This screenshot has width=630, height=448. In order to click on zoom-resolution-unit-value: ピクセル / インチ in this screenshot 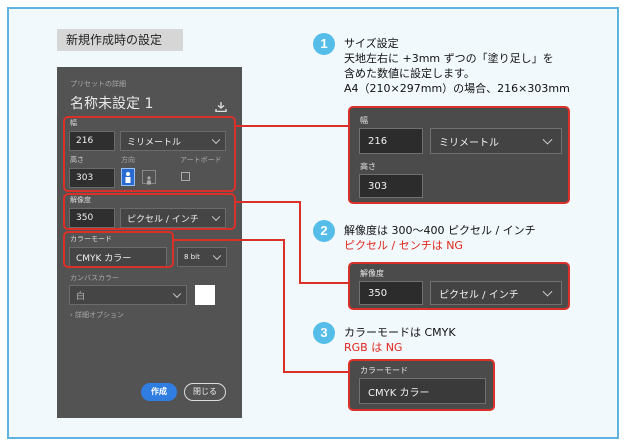, I will do `click(479, 295)`.